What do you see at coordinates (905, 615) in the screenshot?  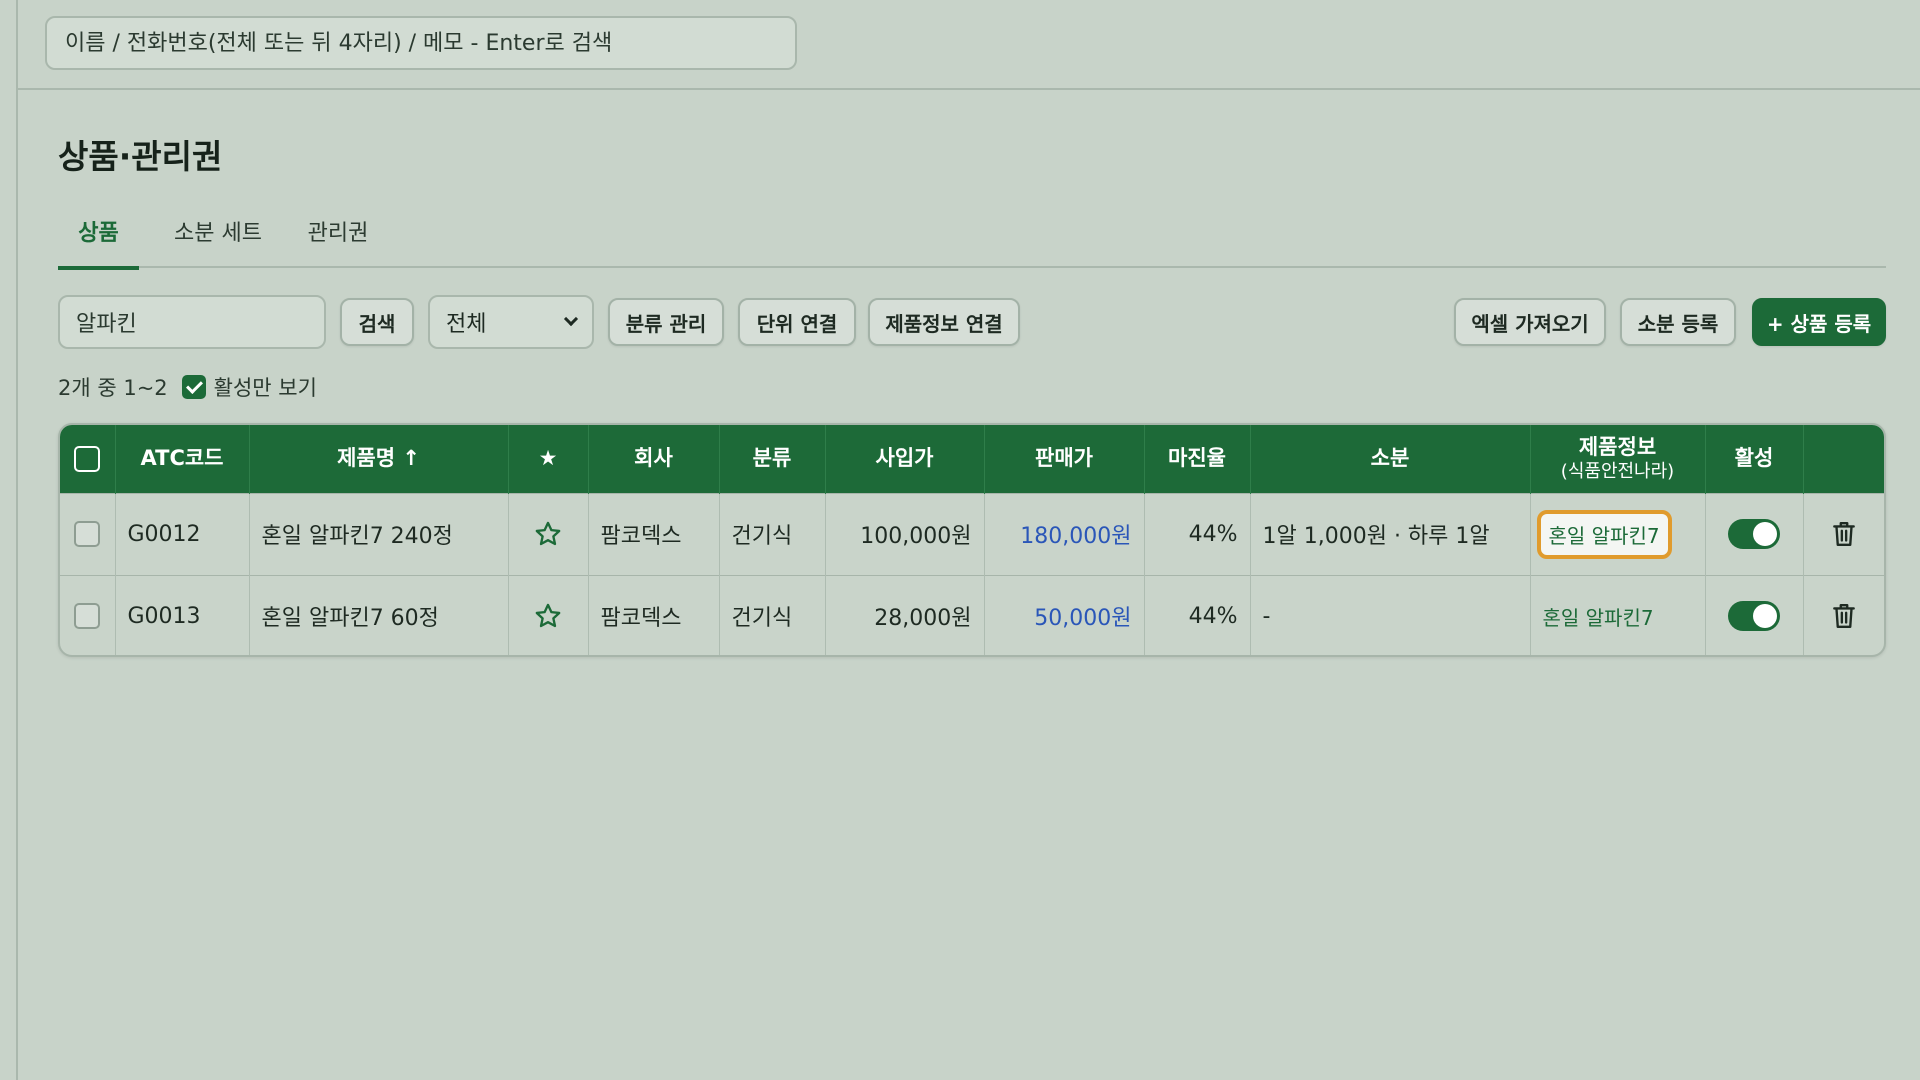 I see `row-cost: 28,000원` at bounding box center [905, 615].